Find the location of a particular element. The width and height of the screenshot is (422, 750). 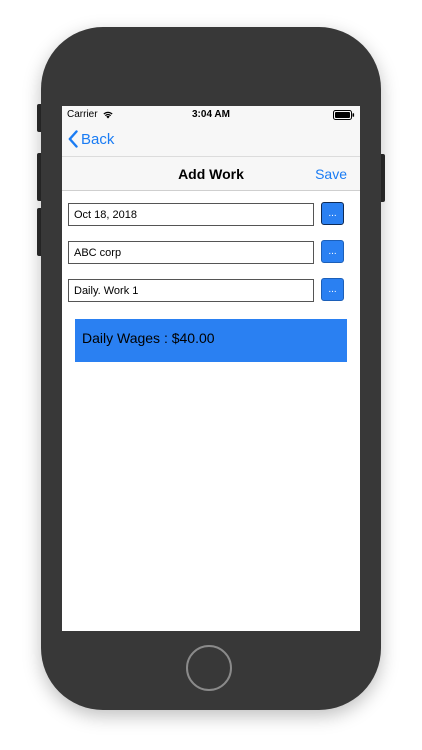

status-time: 3:04 AM is located at coordinates (211, 114).